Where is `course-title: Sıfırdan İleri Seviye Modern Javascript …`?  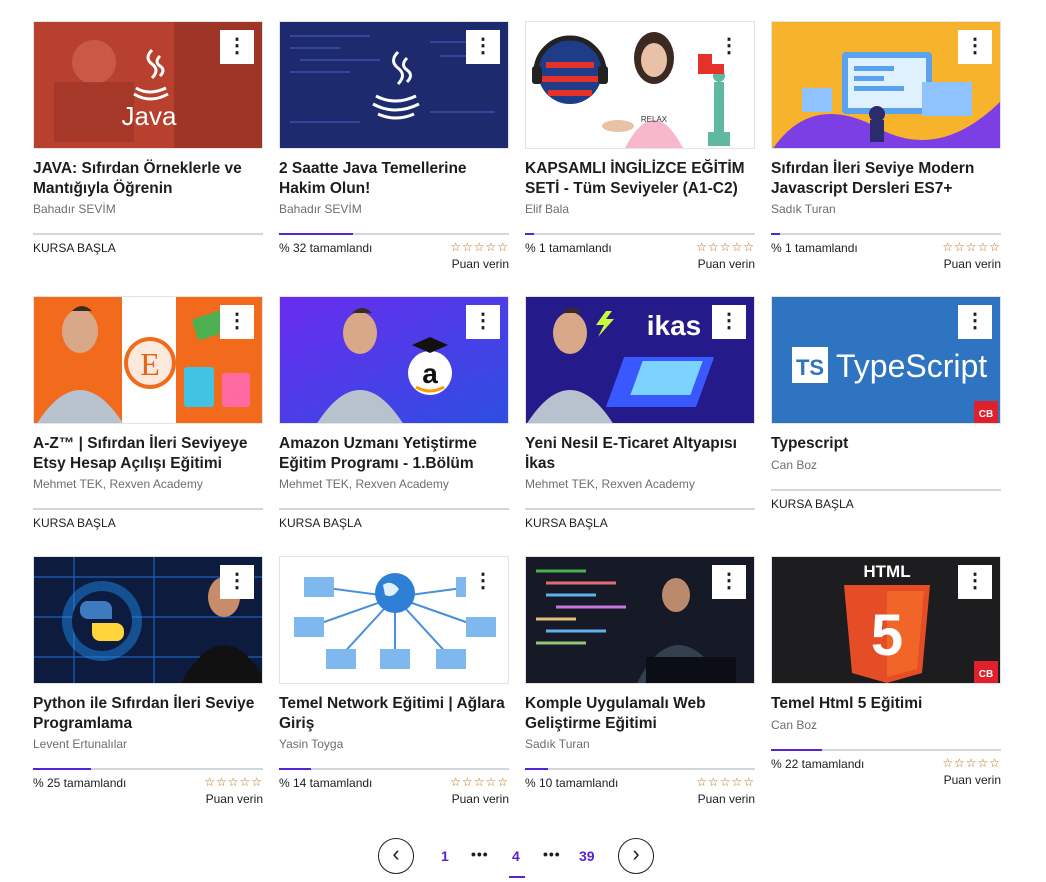 course-title: Sıfırdan İleri Seviye Modern Javascript … is located at coordinates (886, 178).